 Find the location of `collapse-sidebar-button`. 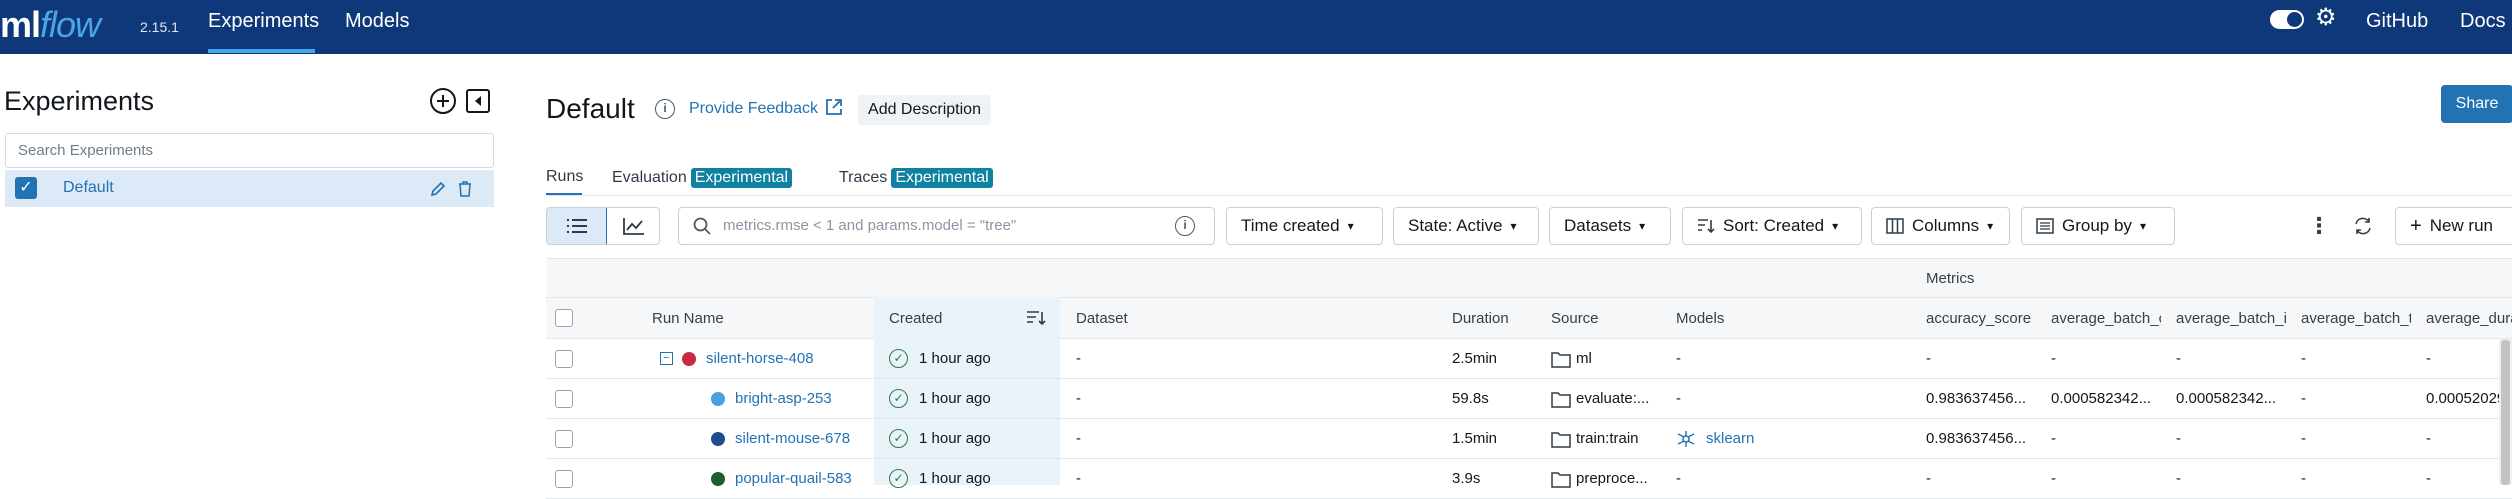

collapse-sidebar-button is located at coordinates (478, 101).